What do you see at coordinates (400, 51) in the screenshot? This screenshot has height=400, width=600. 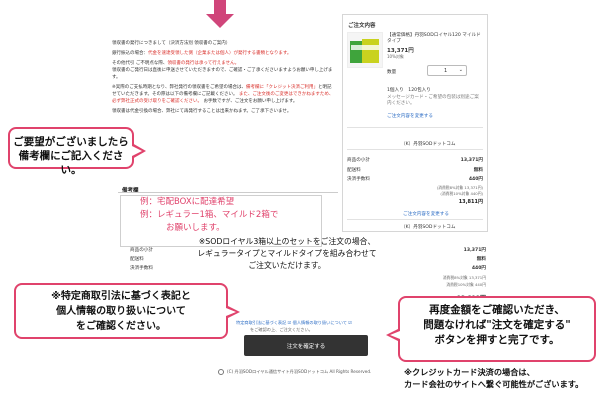 I see `product-price: 13,371円` at bounding box center [400, 51].